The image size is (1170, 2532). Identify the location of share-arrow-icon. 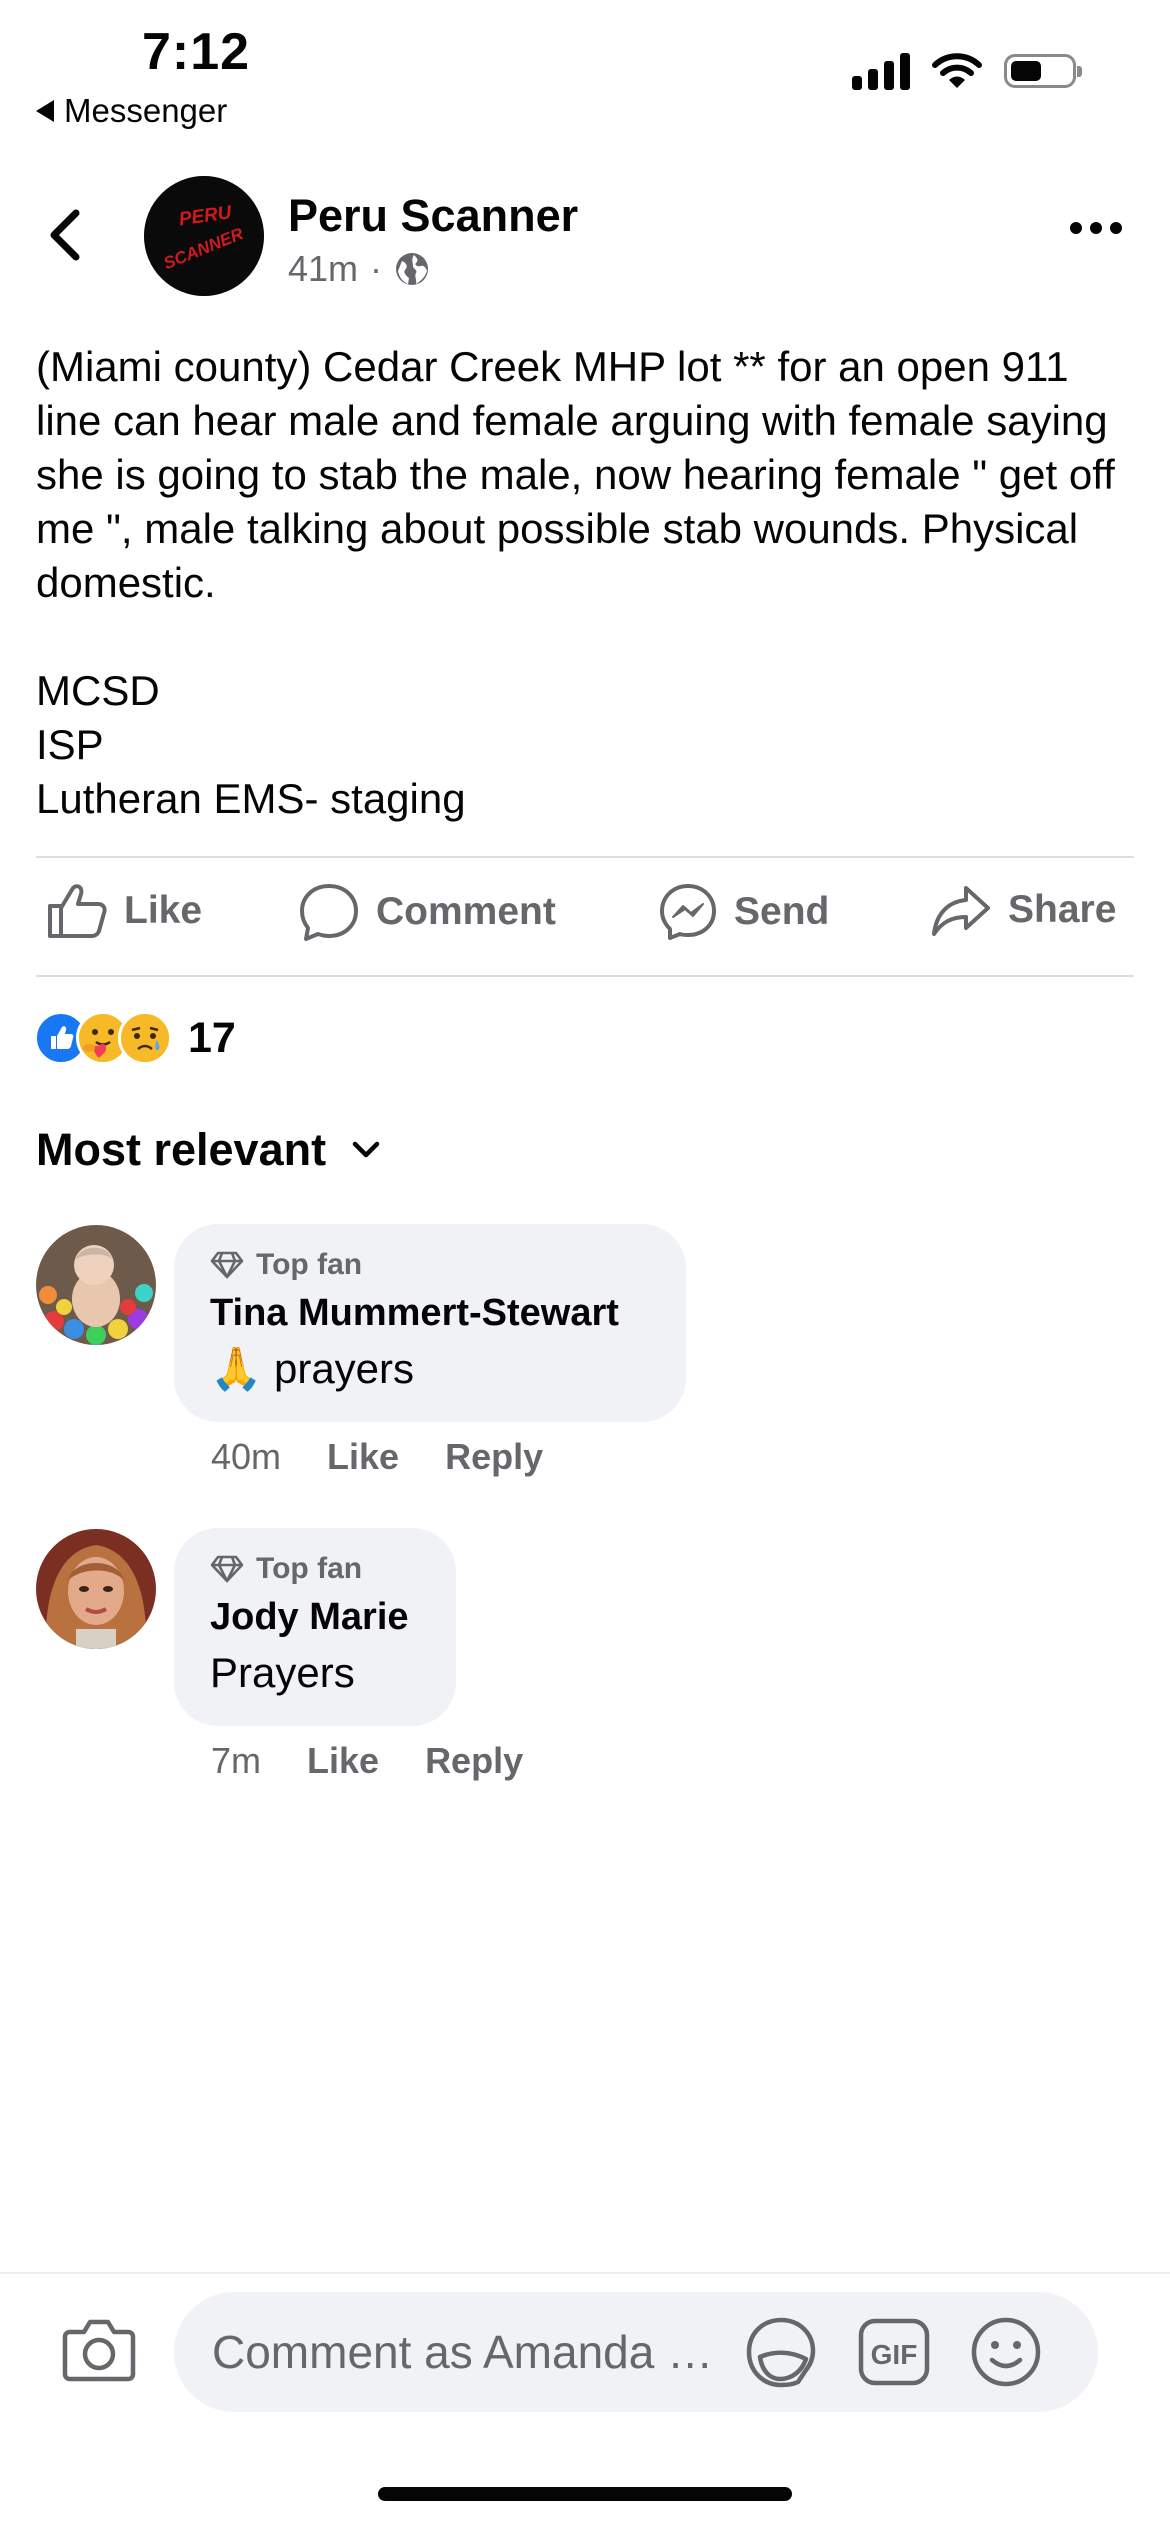
(961, 911).